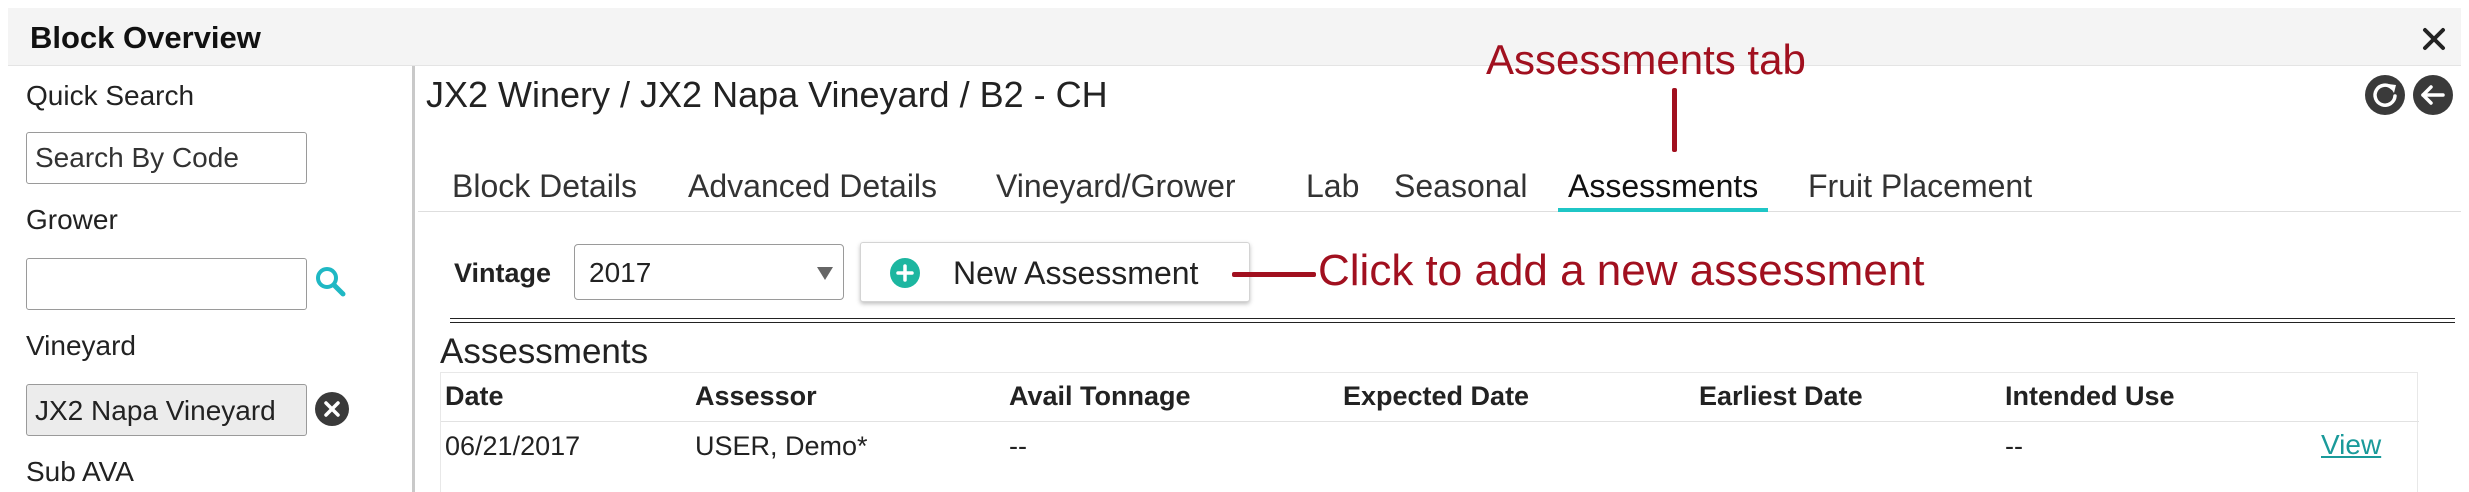 This screenshot has height=492, width=2469. What do you see at coordinates (2434, 39) in the screenshot?
I see `close-icon` at bounding box center [2434, 39].